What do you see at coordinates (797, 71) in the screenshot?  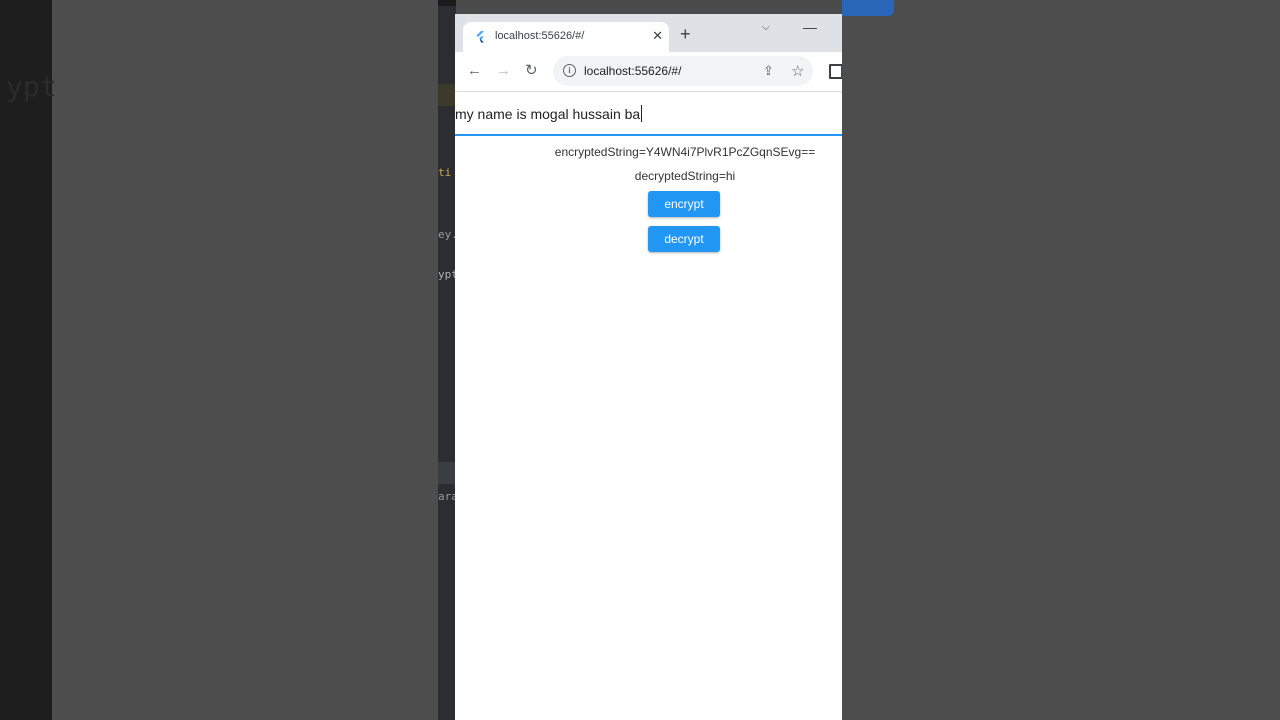 I see `bookmark-star-icon: ☆` at bounding box center [797, 71].